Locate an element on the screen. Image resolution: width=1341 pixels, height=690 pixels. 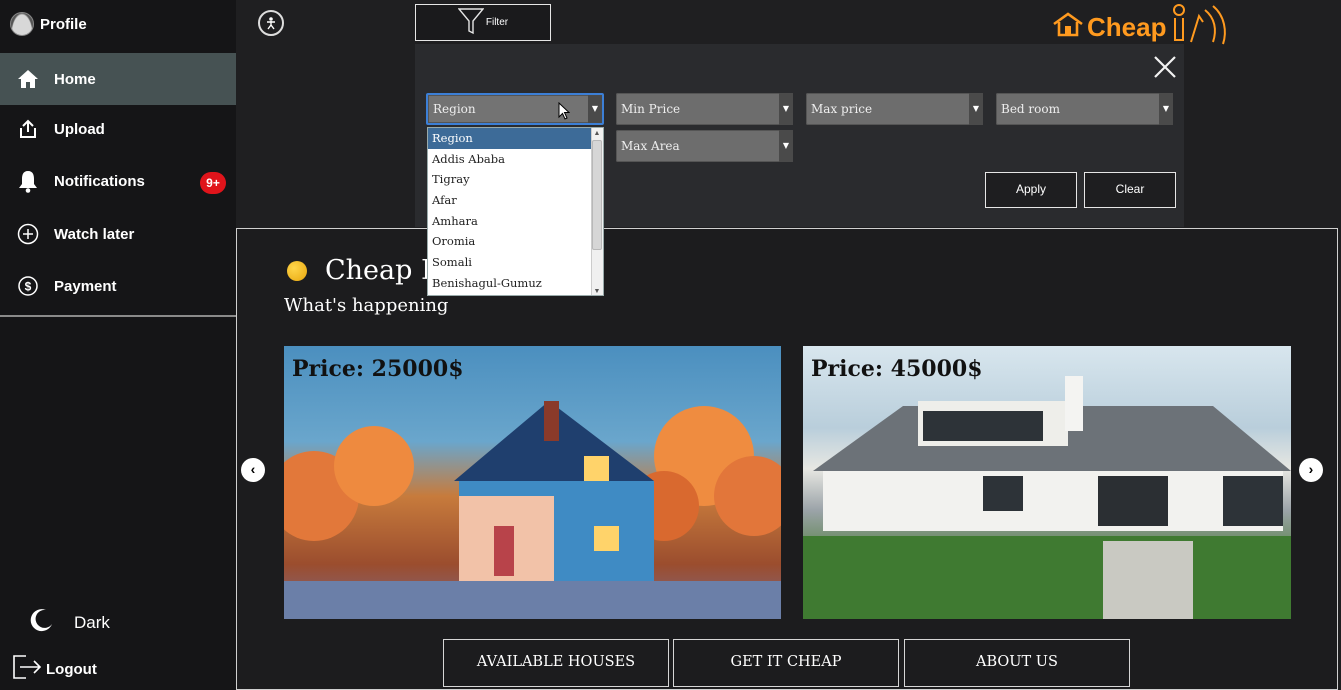
close-icon is located at coordinates (1165, 67).